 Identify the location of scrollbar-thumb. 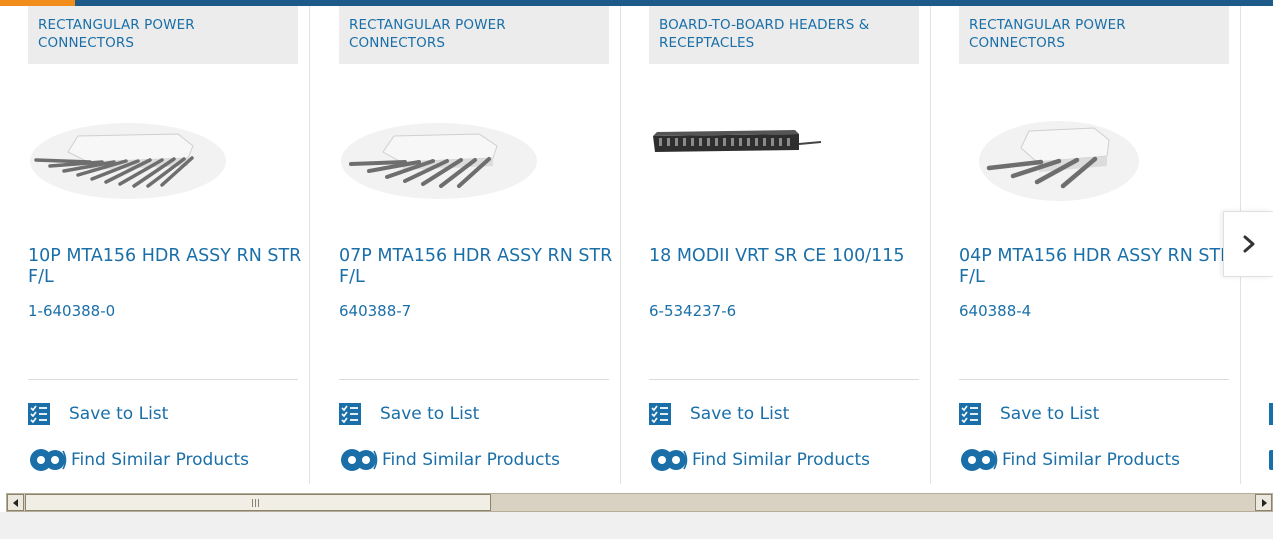
(258, 502).